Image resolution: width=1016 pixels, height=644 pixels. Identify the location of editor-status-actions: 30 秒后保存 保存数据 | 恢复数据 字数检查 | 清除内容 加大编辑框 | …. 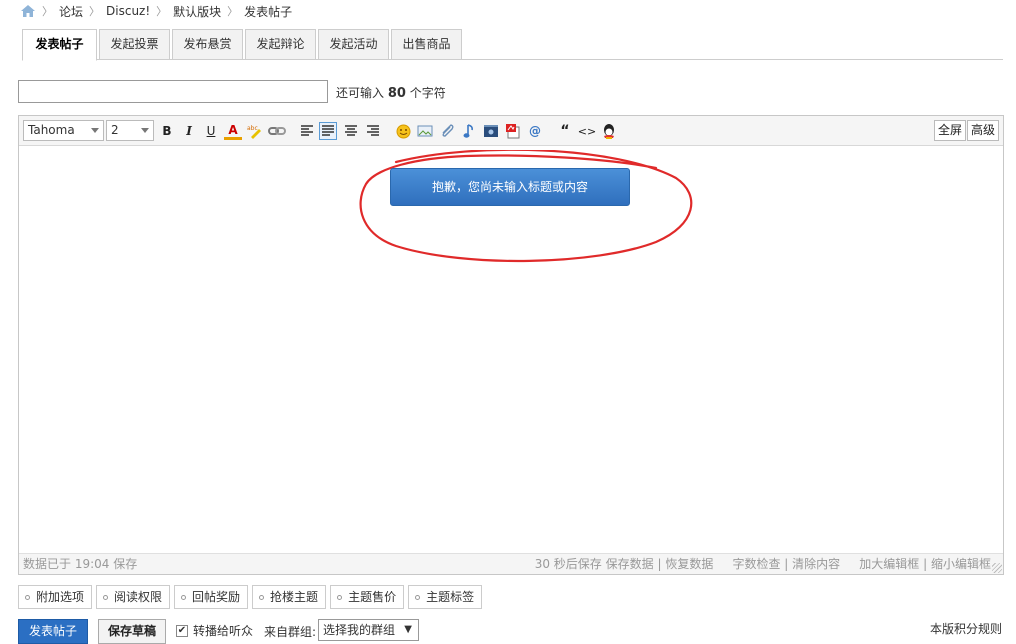
(763, 564).